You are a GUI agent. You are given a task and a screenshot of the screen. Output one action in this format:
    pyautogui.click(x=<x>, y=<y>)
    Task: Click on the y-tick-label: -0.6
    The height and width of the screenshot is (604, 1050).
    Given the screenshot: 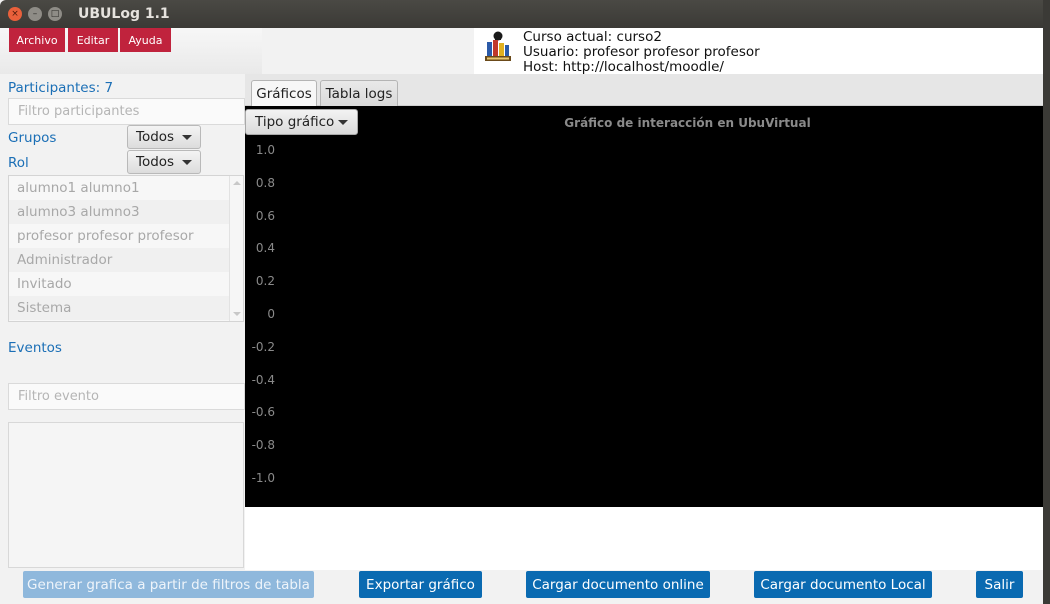 What is the action you would take?
    pyautogui.click(x=263, y=412)
    